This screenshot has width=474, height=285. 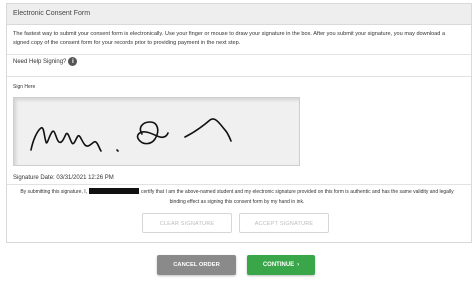 What do you see at coordinates (196, 265) in the screenshot?
I see `cancel-order-button: CANCEL ORDER` at bounding box center [196, 265].